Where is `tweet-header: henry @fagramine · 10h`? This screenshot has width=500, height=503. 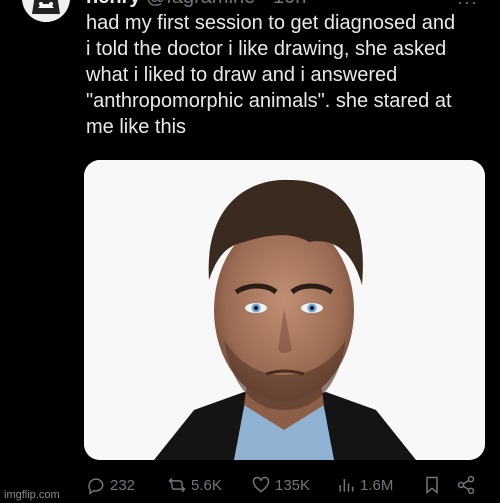
tweet-header: henry @fagramine · 10h is located at coordinates (196, 4).